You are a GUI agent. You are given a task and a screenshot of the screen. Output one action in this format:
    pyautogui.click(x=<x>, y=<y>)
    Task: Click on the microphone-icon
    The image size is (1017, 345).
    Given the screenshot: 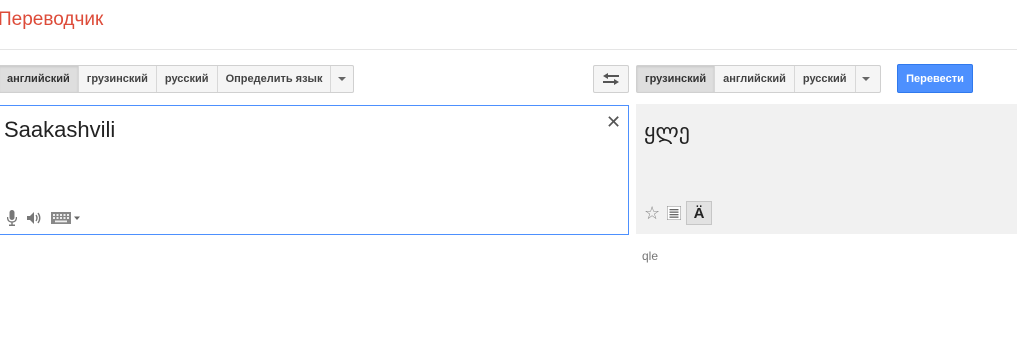 What is the action you would take?
    pyautogui.click(x=12, y=218)
    